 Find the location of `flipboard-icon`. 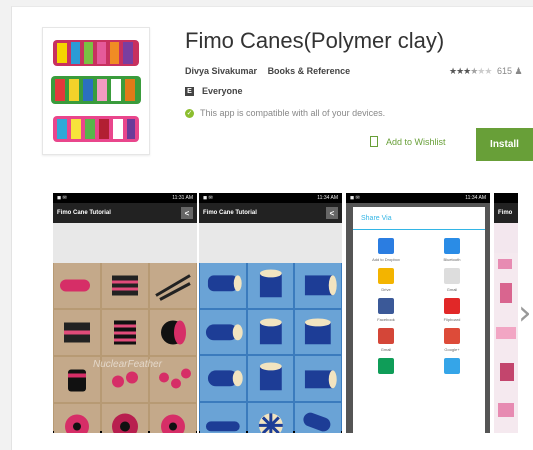

flipboard-icon is located at coordinates (452, 306).